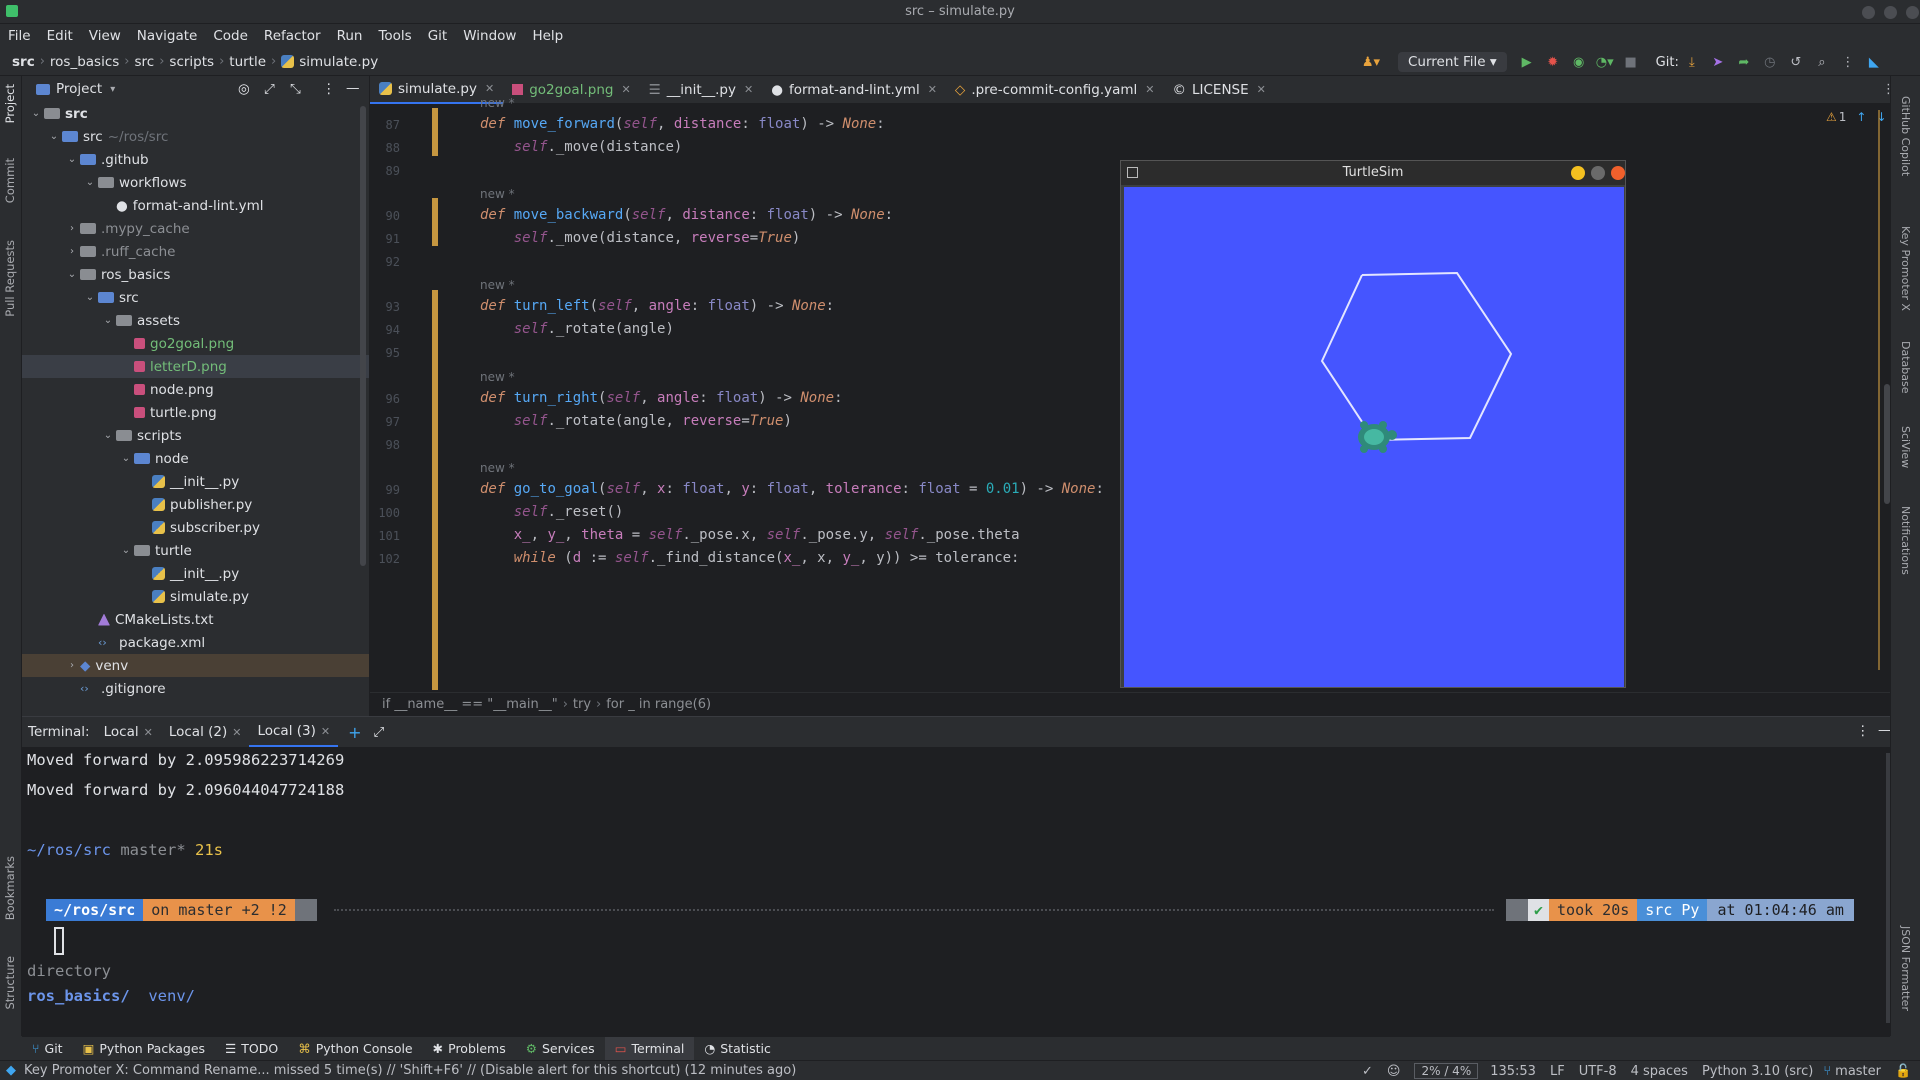 This screenshot has height=1080, width=1920. What do you see at coordinates (1822, 62) in the screenshot?
I see `search-icon: ⌕` at bounding box center [1822, 62].